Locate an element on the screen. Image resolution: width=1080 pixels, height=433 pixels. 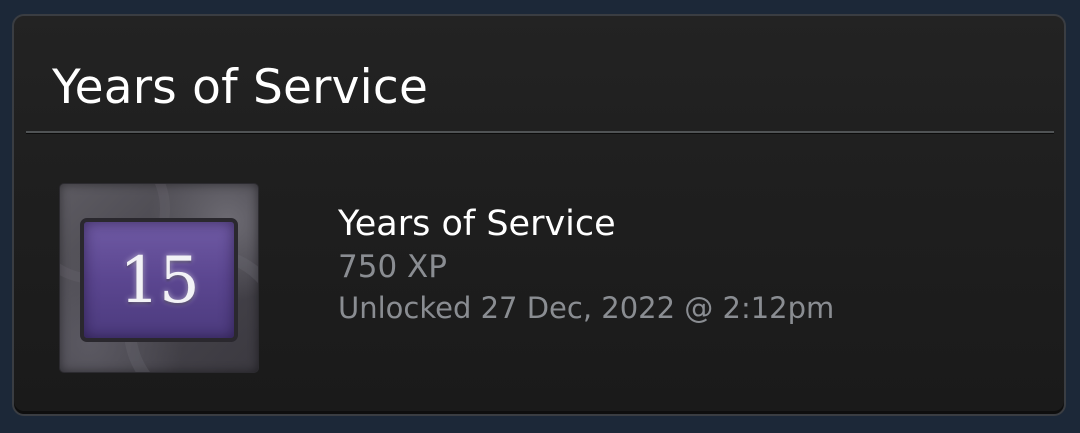
badge-name: Years of Service is located at coordinates (477, 224).